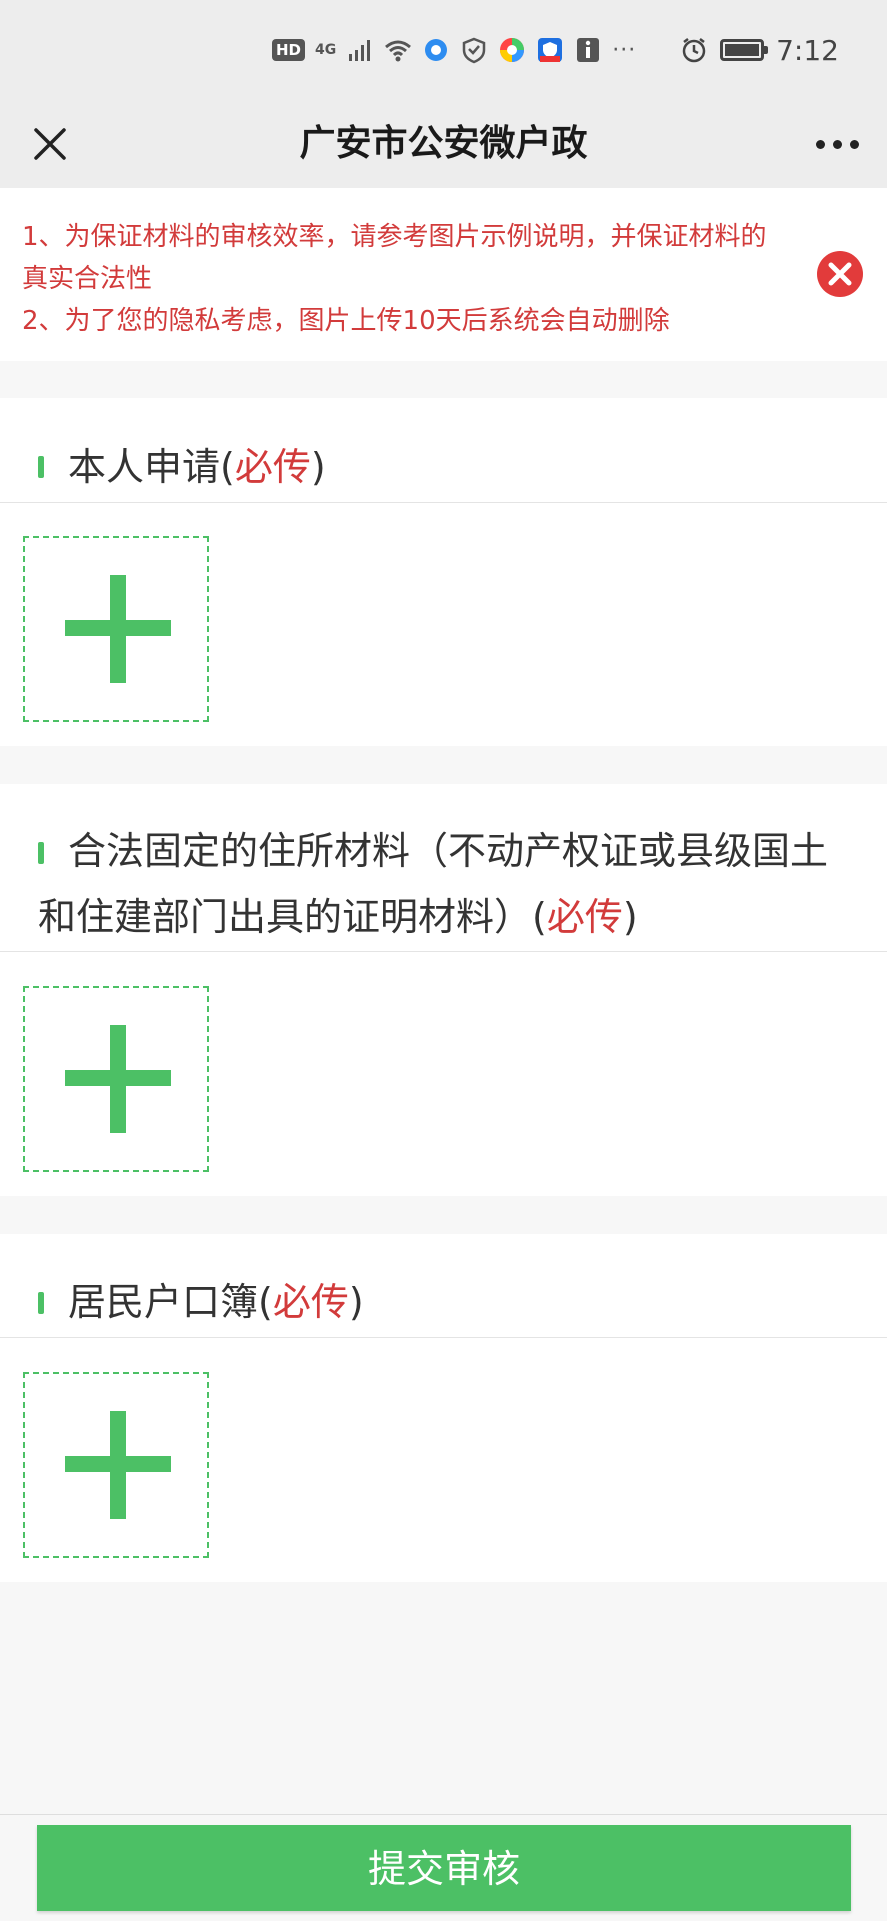  I want to click on more-notifications-icon: ···, so click(624, 50).